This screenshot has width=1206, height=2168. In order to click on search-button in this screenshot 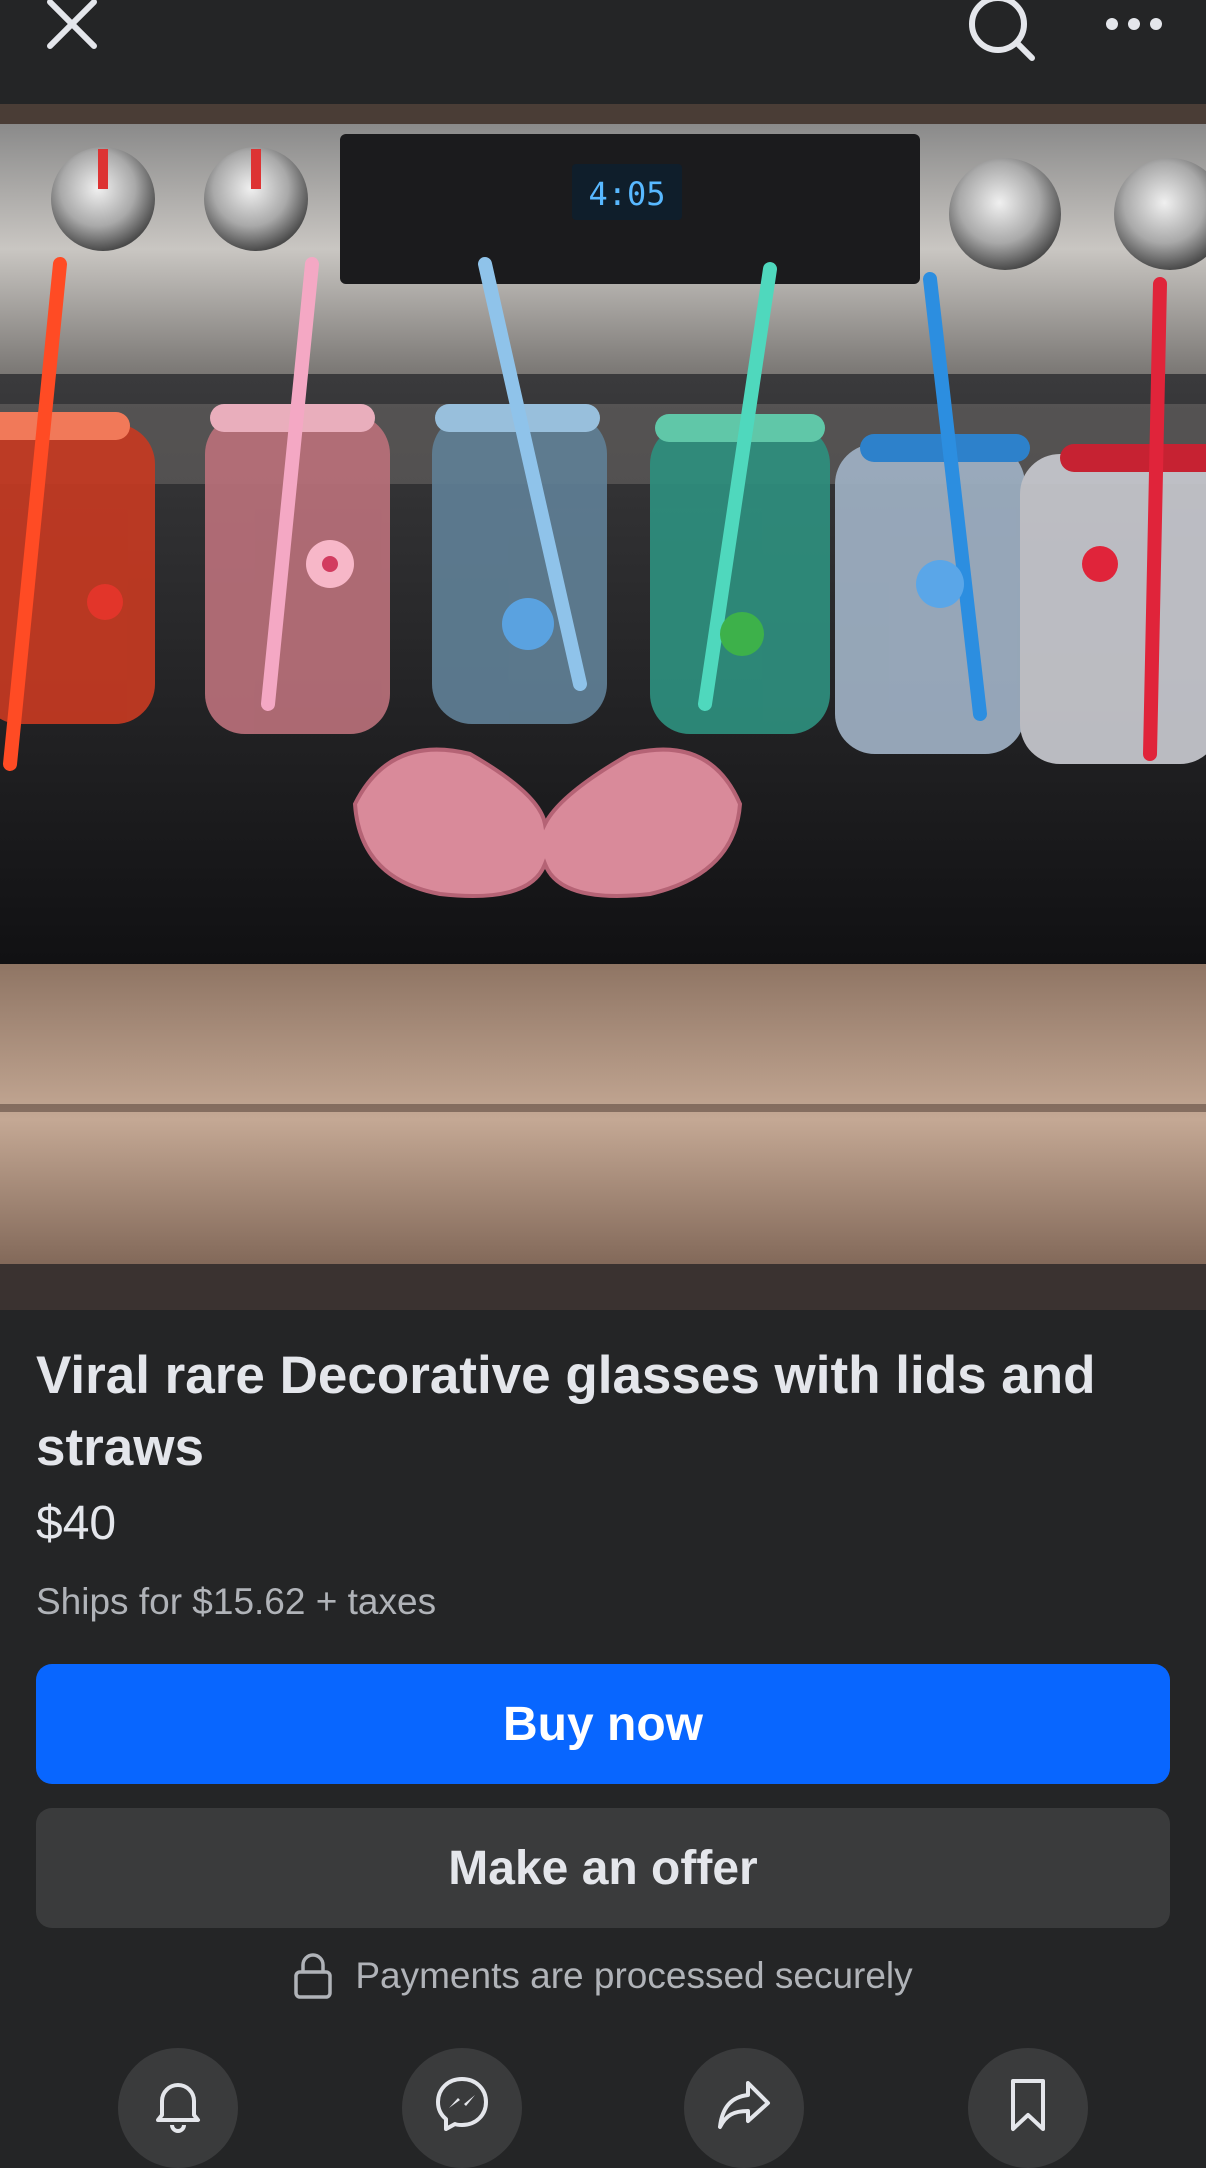, I will do `click(1002, 31)`.